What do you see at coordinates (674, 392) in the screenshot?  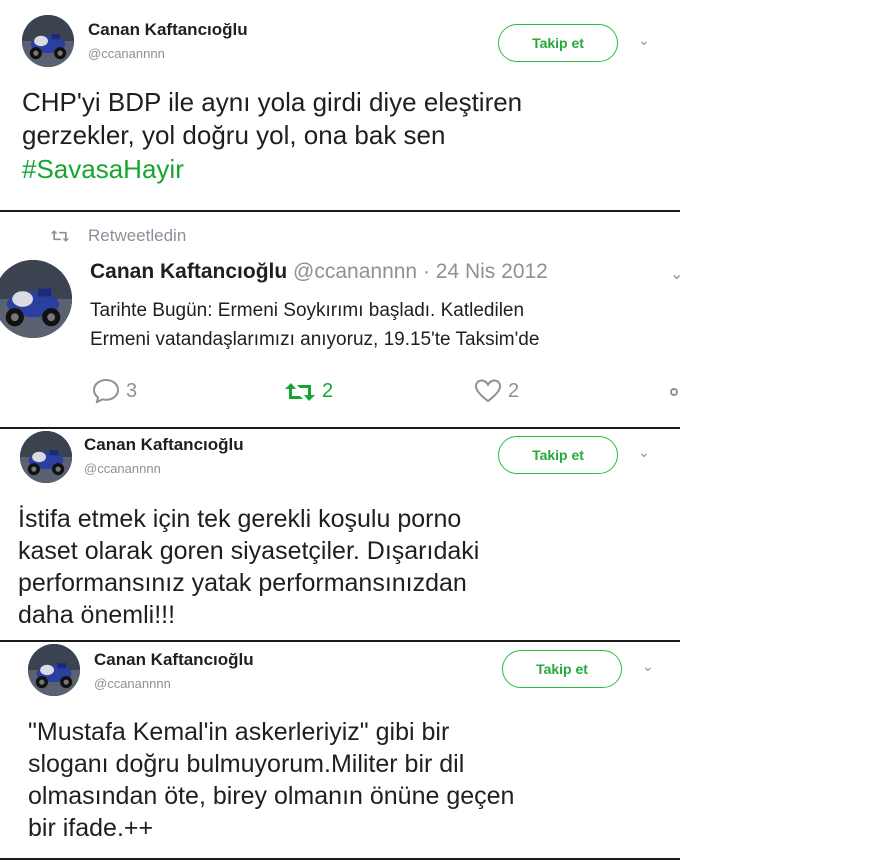 I see `more-icon` at bounding box center [674, 392].